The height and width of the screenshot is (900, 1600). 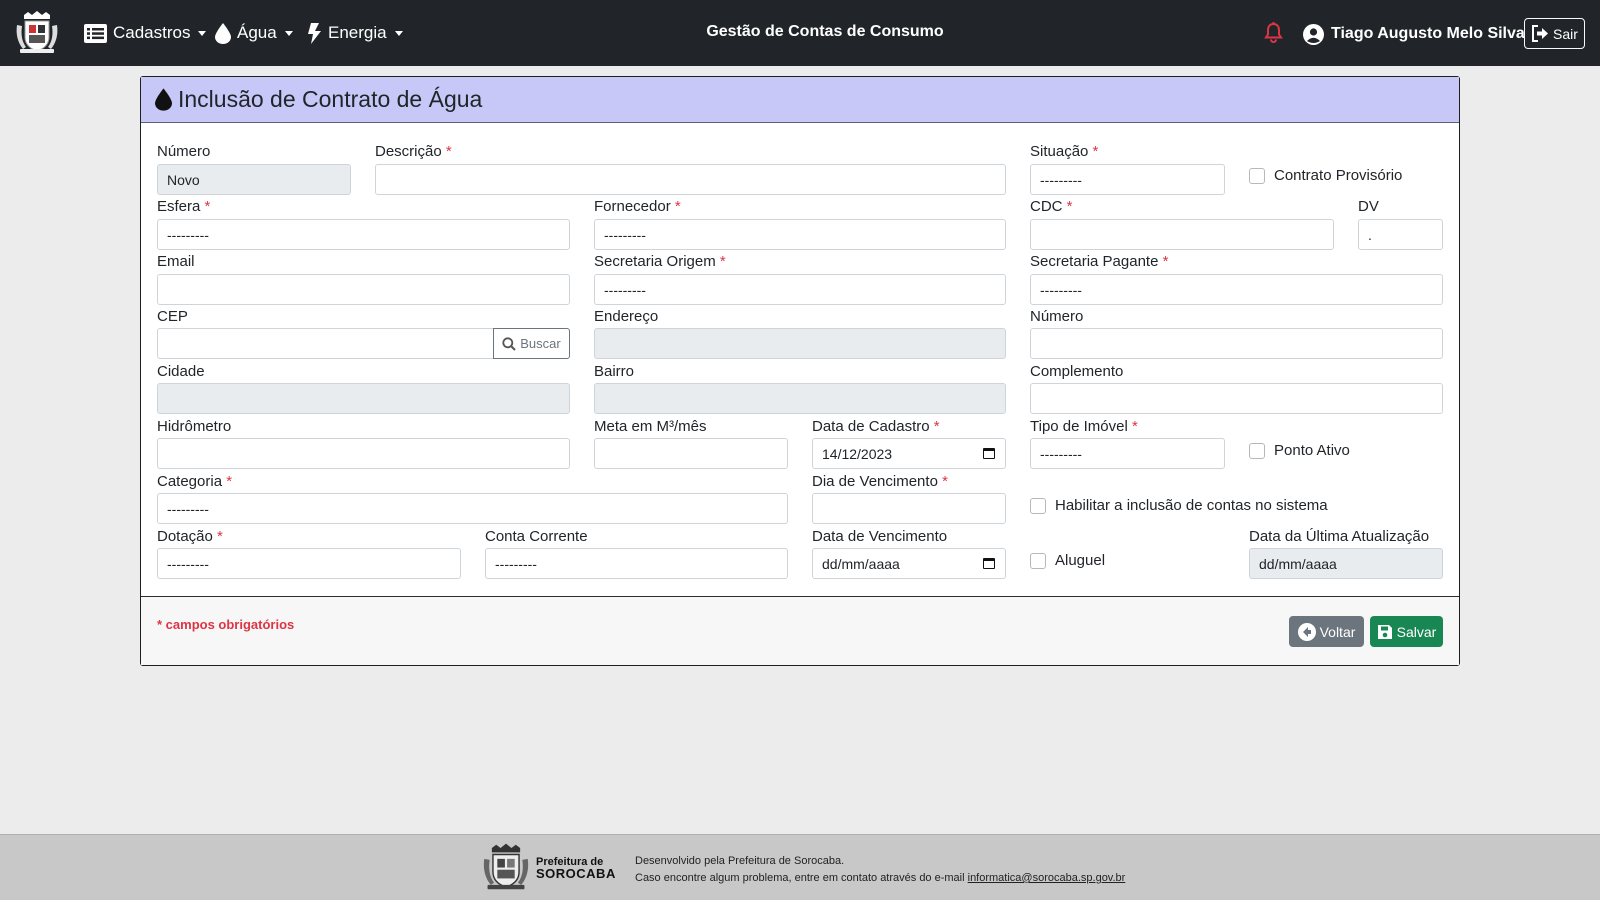 What do you see at coordinates (536, 536) in the screenshot?
I see `conta-corrente-label: Conta Corrente` at bounding box center [536, 536].